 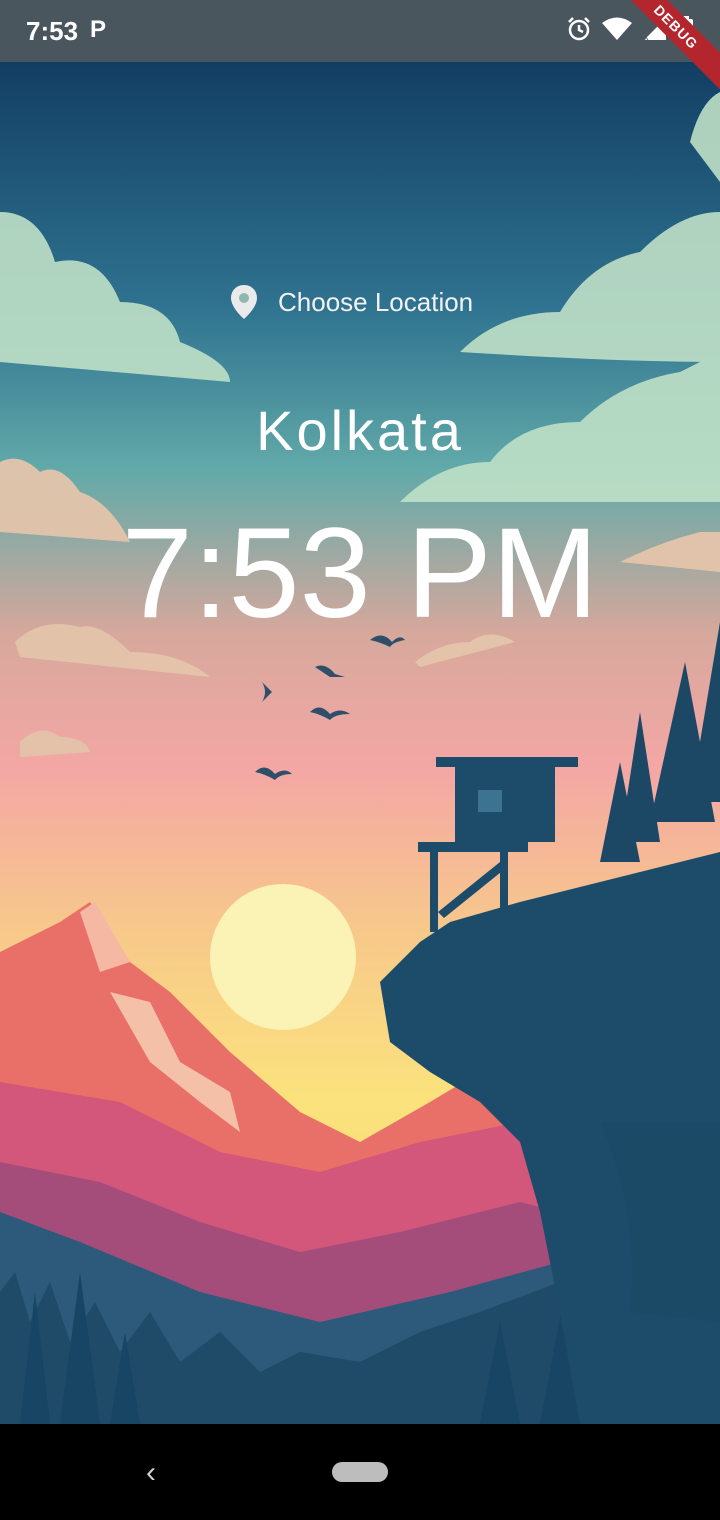 I want to click on alarm-icon, so click(x=579, y=29).